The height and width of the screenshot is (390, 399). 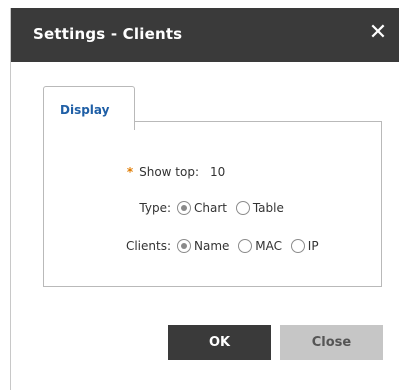 What do you see at coordinates (121, 172) in the screenshot?
I see `show-top-label-wrap: * Show top:` at bounding box center [121, 172].